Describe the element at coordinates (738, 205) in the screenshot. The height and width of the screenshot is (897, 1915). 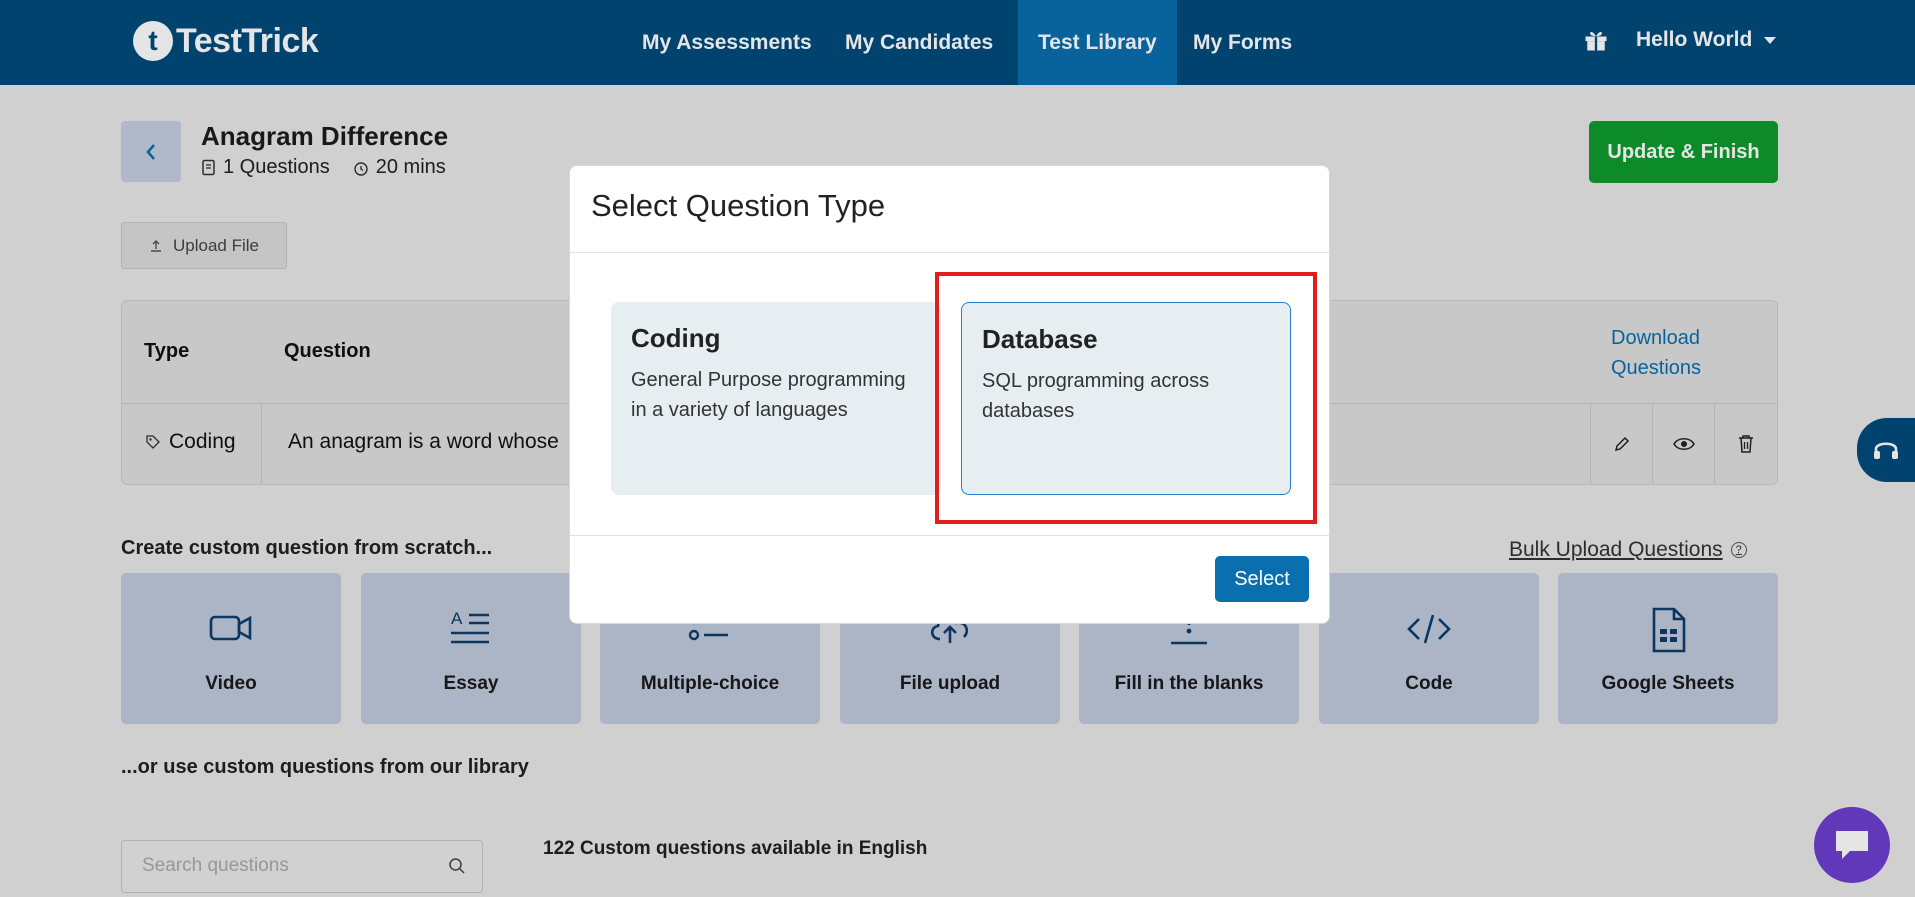
I see `modal-title: Select Question Type` at that location.